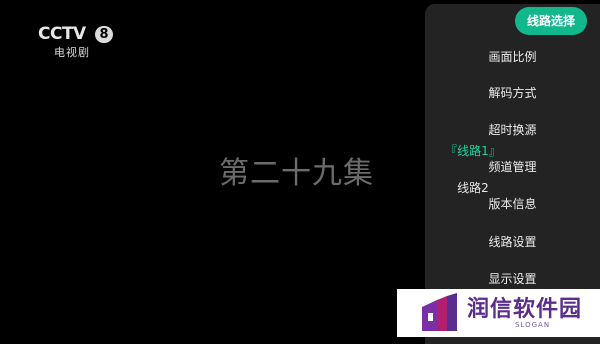 The height and width of the screenshot is (344, 600). Describe the element at coordinates (62, 34) in the screenshot. I see `channel-logo-text: CCTV` at that location.